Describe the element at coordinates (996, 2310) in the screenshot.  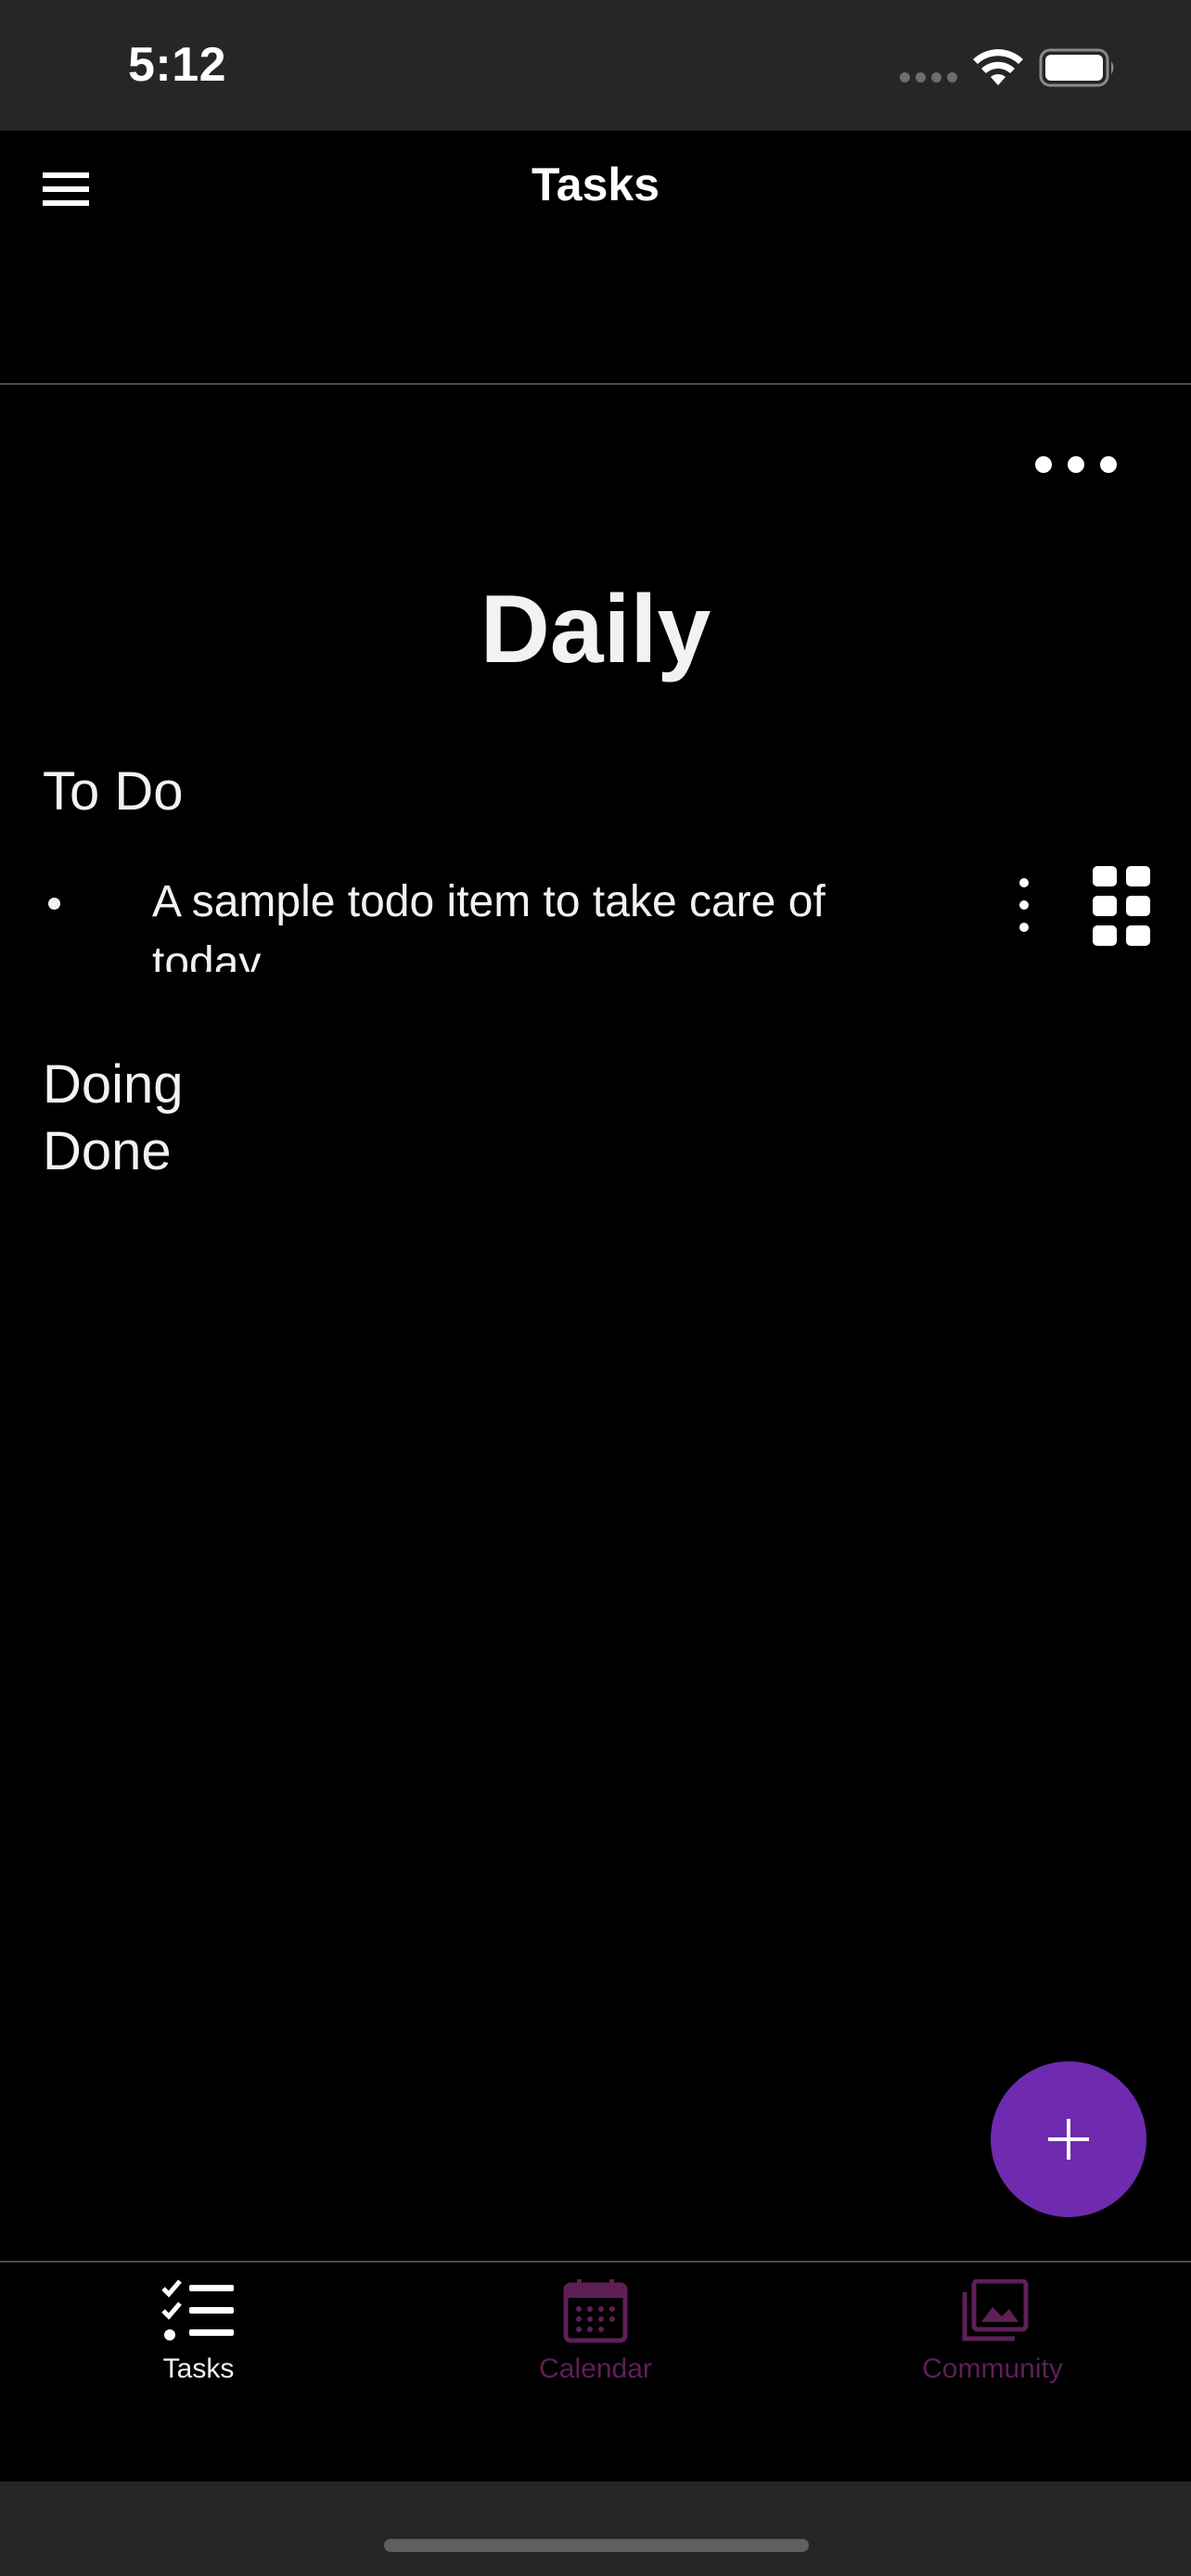
I see `photo-library-icon` at that location.